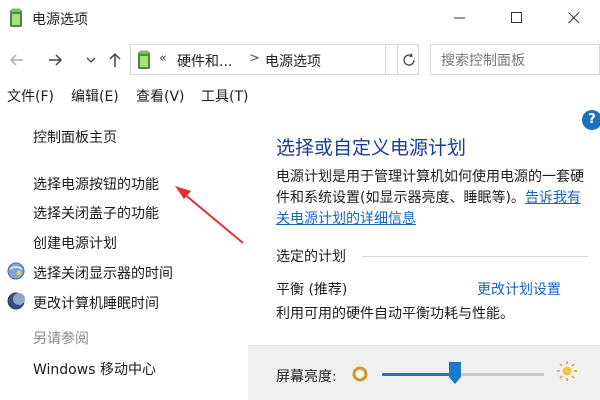 The image size is (600, 400). I want to click on power-button-function-link: 选择电源按钮的功能, so click(96, 184).